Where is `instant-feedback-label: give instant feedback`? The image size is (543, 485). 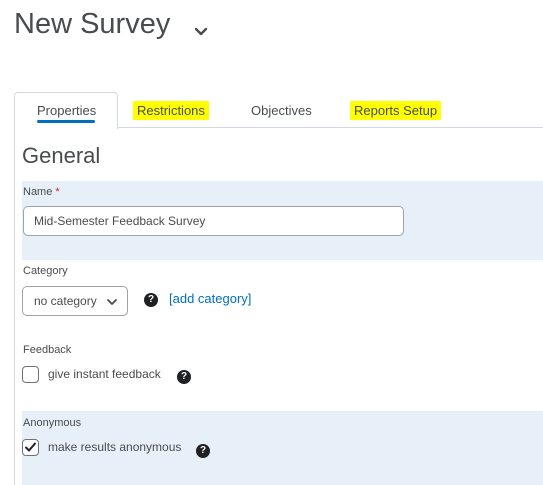
instant-feedback-label: give instant feedback is located at coordinates (104, 374).